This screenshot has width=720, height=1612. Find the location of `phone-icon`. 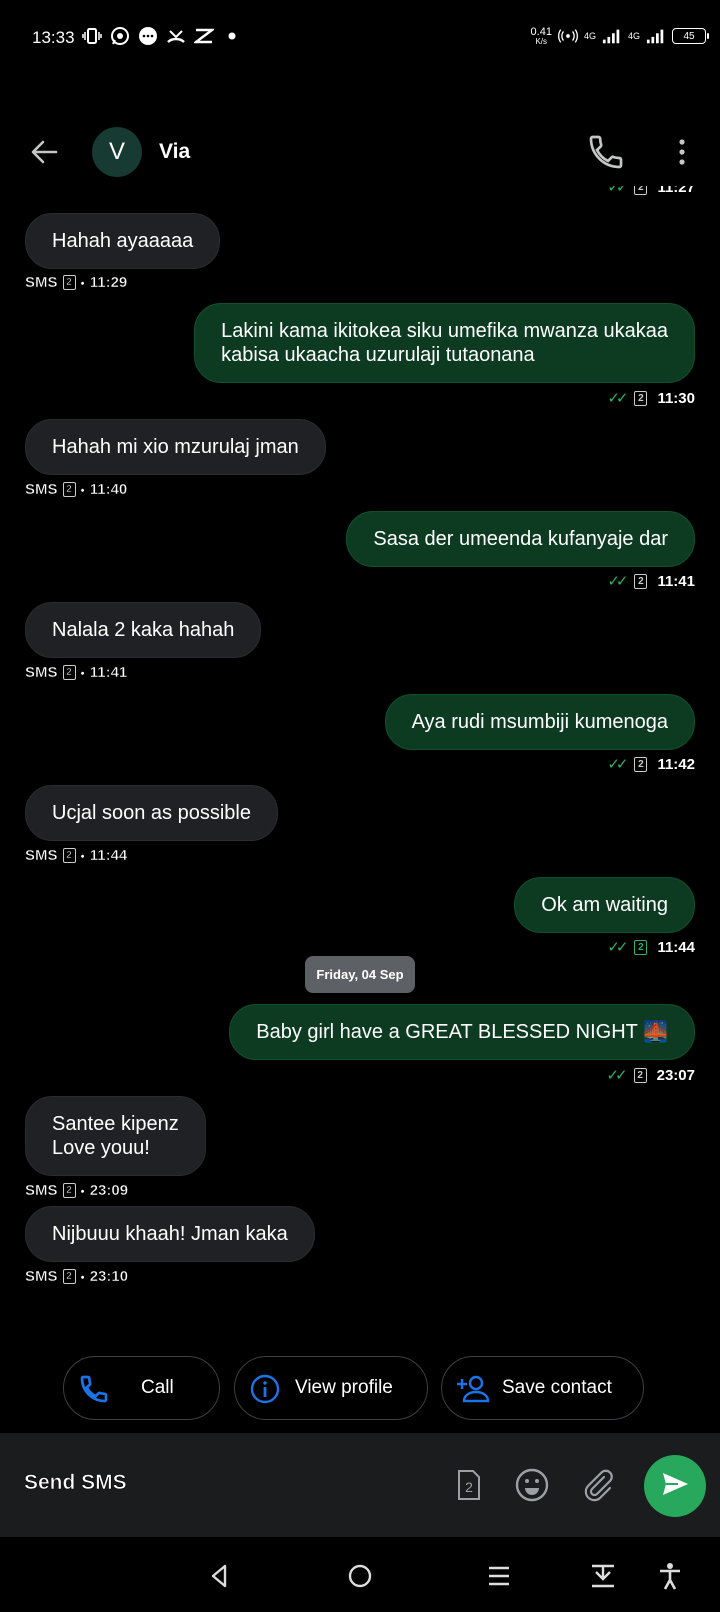

phone-icon is located at coordinates (94, 1389).